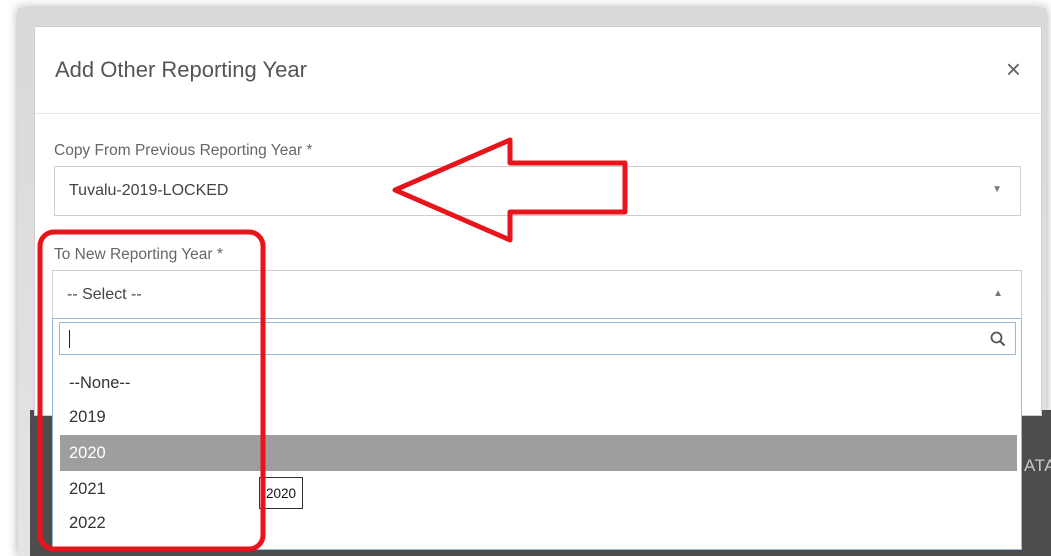 The width and height of the screenshot is (1051, 556). Describe the element at coordinates (510, 190) in the screenshot. I see `annotation-arrow` at that location.